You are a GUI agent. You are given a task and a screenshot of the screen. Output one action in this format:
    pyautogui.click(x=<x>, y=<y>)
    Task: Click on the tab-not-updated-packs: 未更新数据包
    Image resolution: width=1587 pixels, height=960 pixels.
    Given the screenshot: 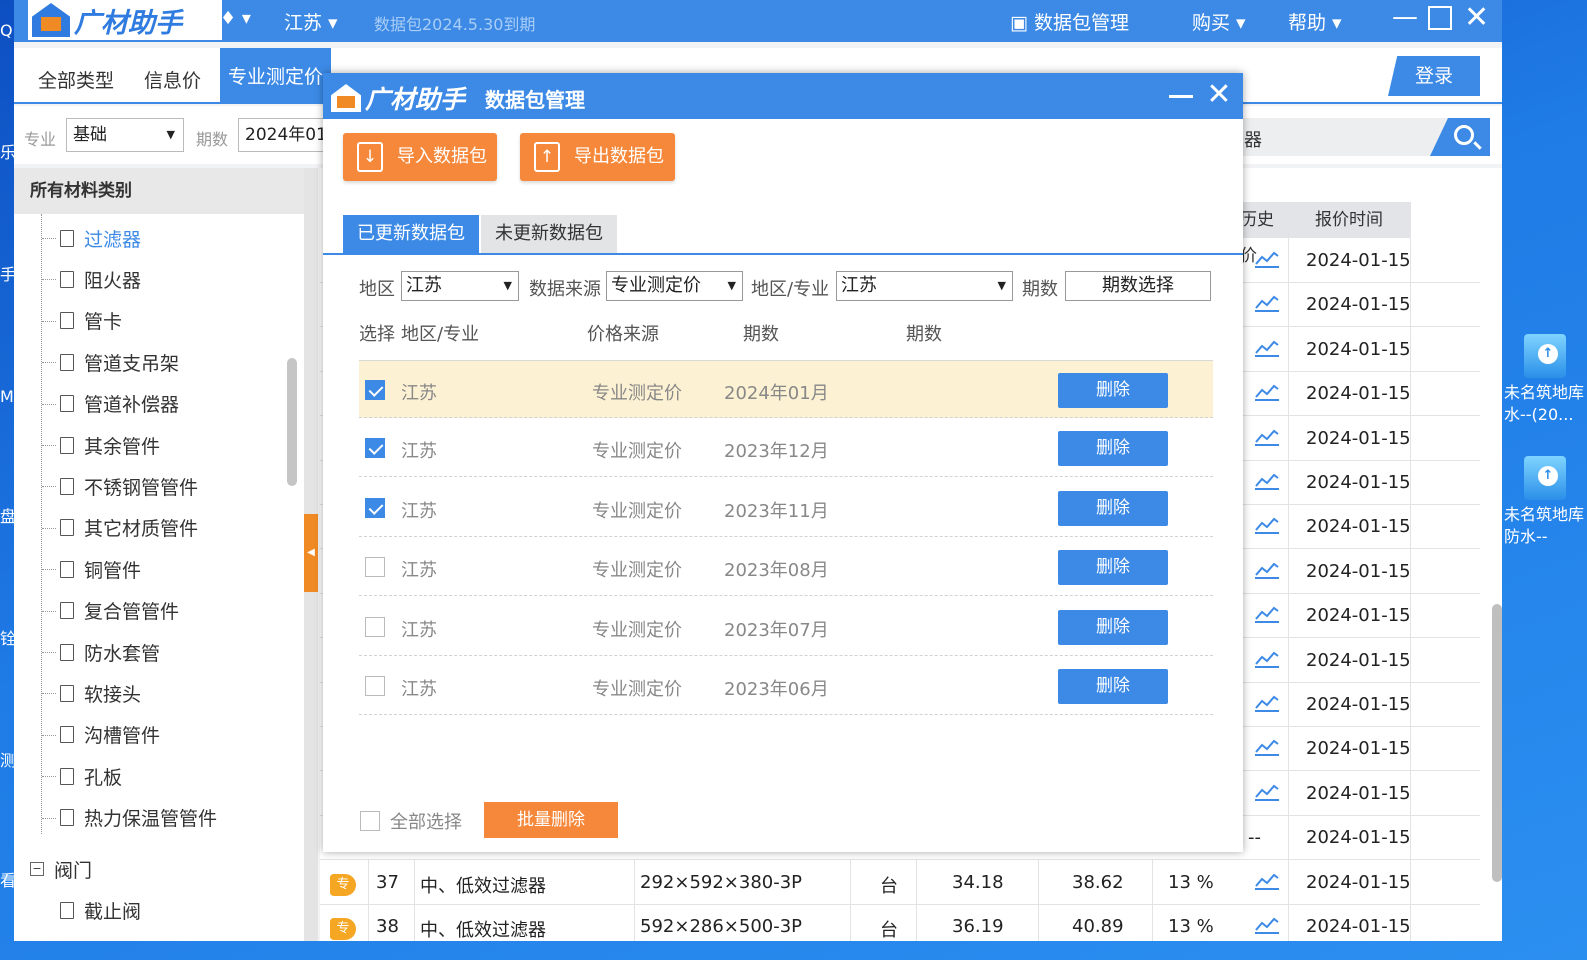 What is the action you would take?
    pyautogui.click(x=549, y=234)
    